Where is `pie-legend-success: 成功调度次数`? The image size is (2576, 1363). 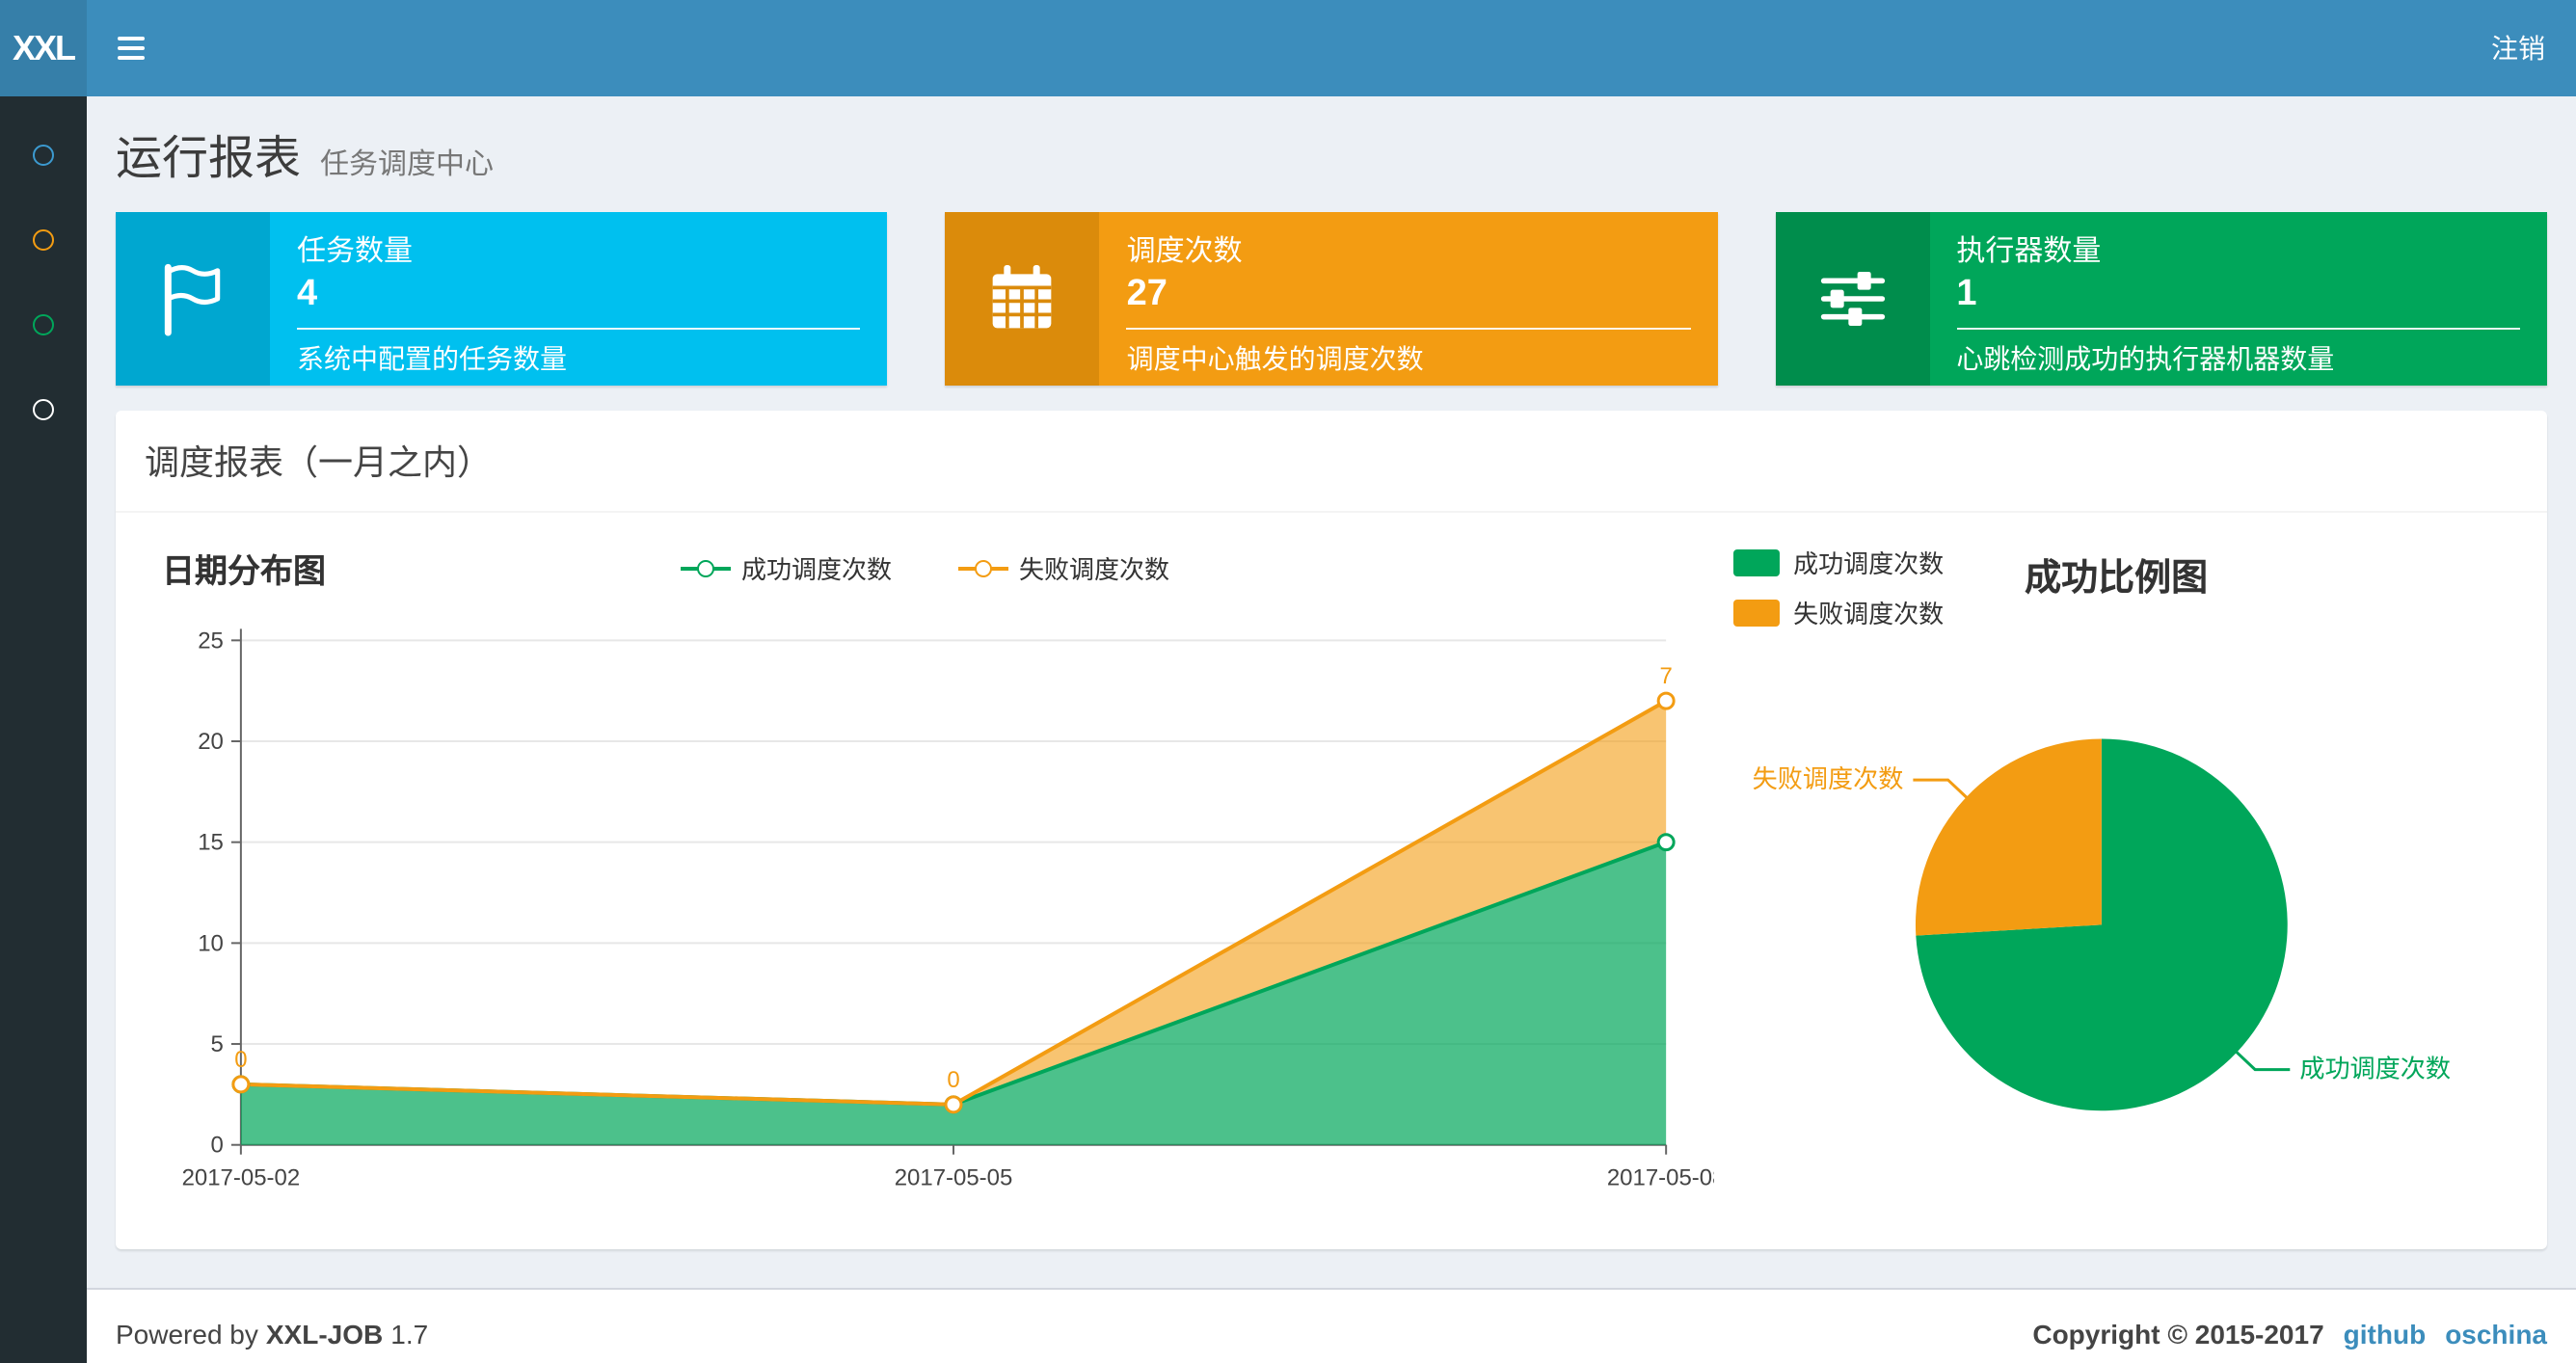
pie-legend-success: 成功调度次数 is located at coordinates (1839, 562).